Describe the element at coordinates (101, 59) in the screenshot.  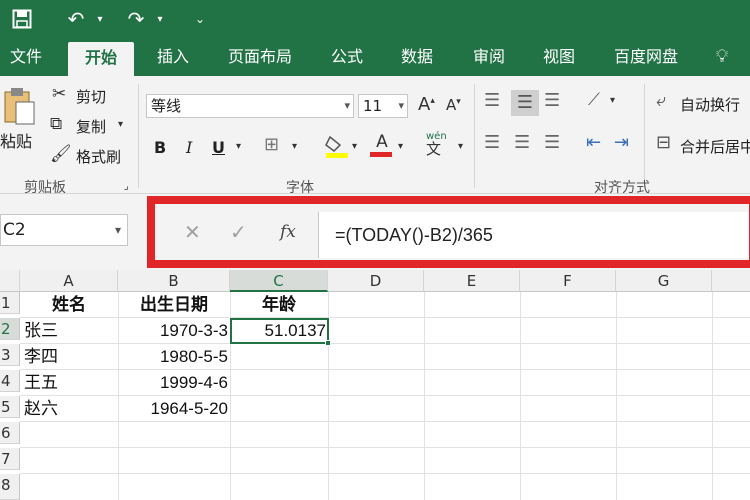
I see `tab-home: 开始` at that location.